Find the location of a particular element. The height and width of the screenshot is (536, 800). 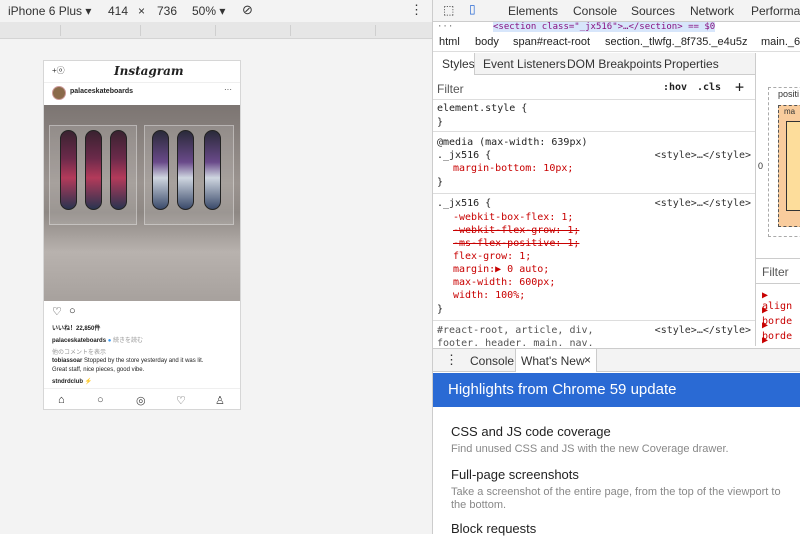

feature-2-title: Full-page screenshots is located at coordinates (515, 474).